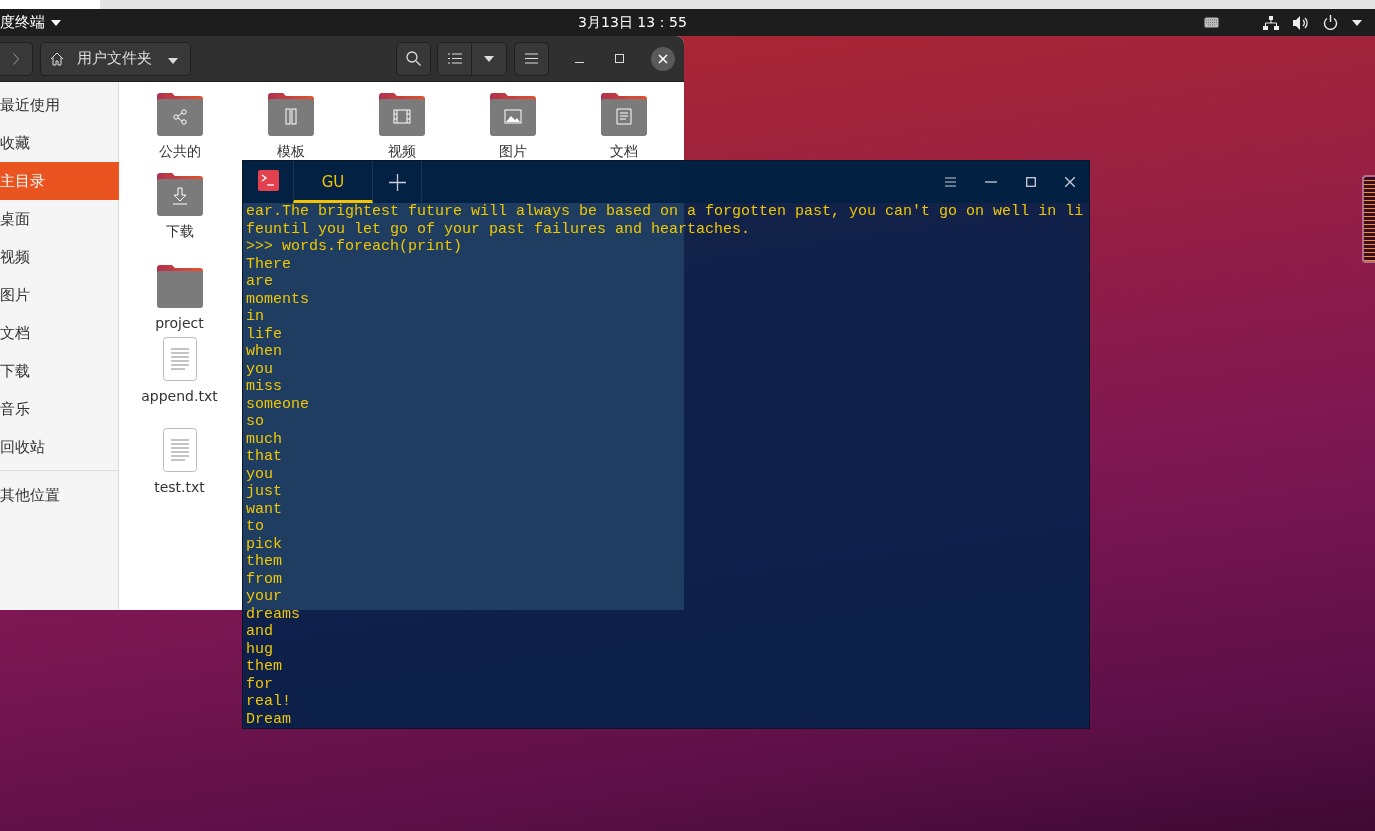 This screenshot has height=831, width=1375. I want to click on terminal-line: hug, so click(259, 649).